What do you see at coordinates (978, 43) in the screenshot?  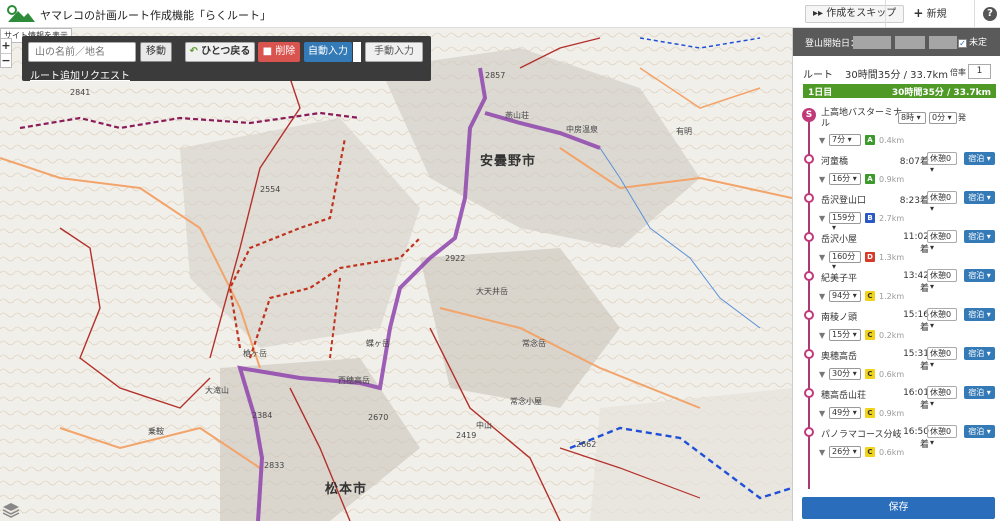 I see `undecided-label: 未定` at bounding box center [978, 43].